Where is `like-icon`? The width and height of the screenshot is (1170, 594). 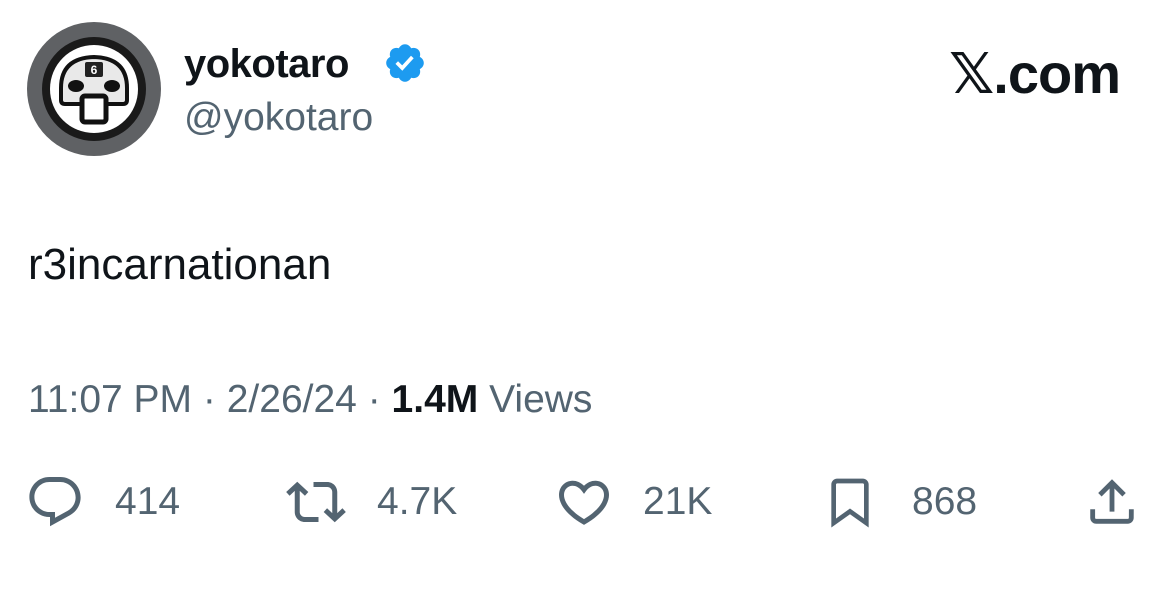 like-icon is located at coordinates (584, 502).